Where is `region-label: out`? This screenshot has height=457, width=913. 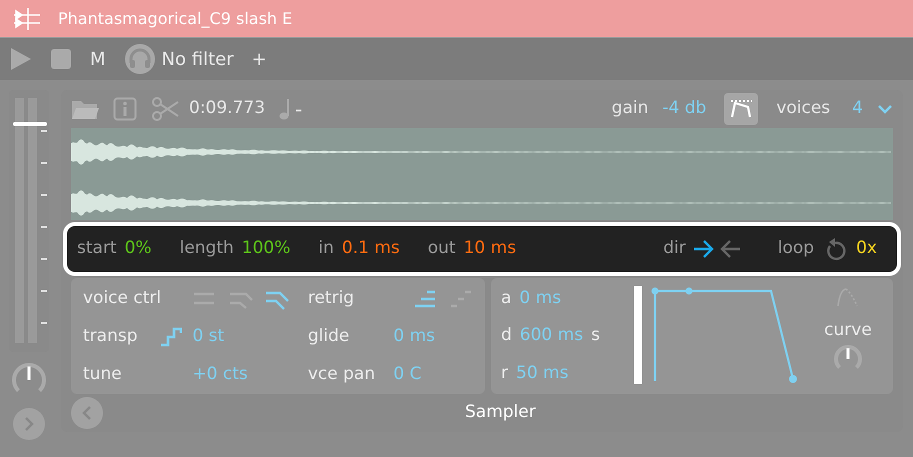 region-label: out is located at coordinates (442, 248).